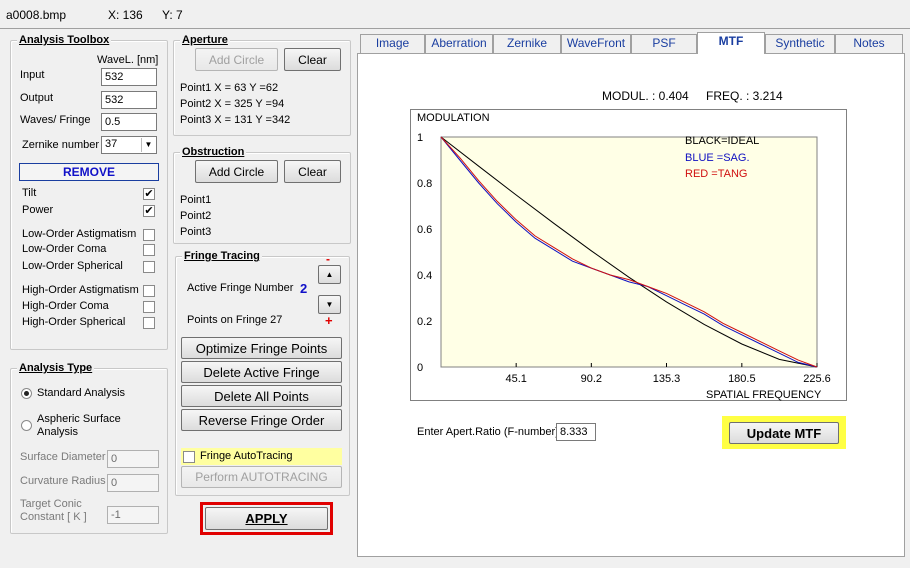 This screenshot has width=910, height=568. Describe the element at coordinates (56, 368) in the screenshot. I see `analysis-type-title: Analysis Type` at that location.